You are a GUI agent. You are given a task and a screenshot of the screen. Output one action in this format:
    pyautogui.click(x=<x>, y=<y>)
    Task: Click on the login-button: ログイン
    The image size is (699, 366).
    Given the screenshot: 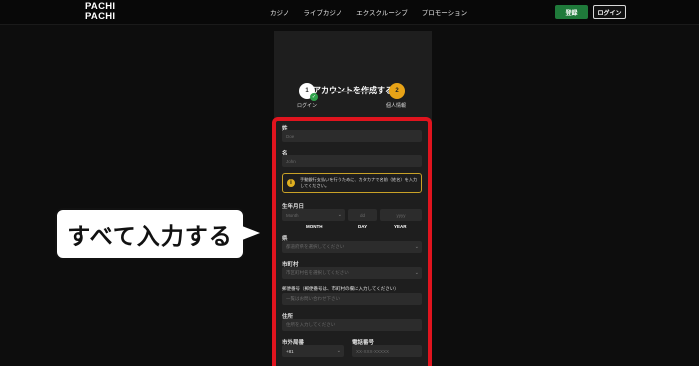 What is the action you would take?
    pyautogui.click(x=609, y=12)
    